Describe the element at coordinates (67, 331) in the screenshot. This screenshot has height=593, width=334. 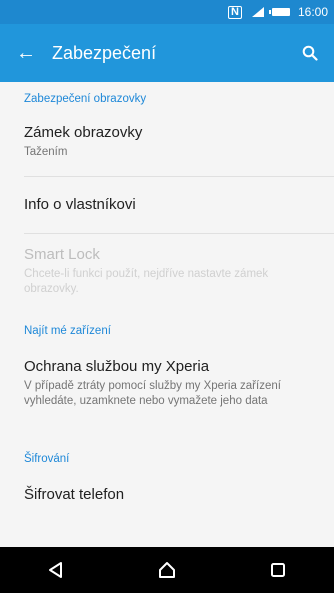
I see `section-header-find-device: Najít mé zařízení` at that location.